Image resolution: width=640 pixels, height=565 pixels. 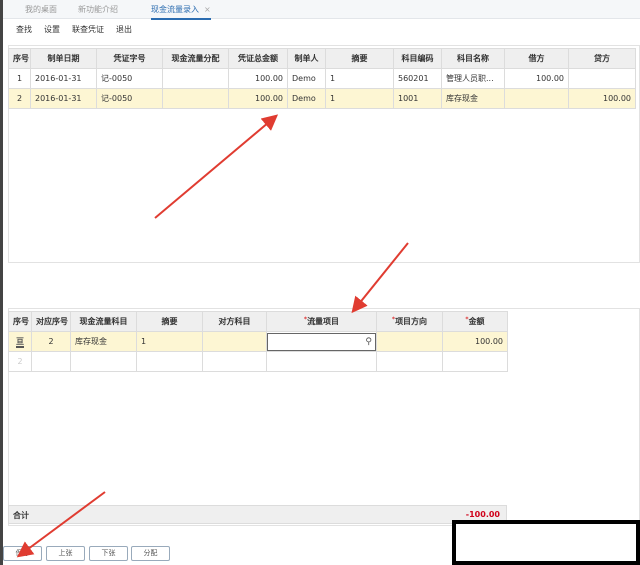 I want to click on next-button: 下张, so click(x=108, y=553).